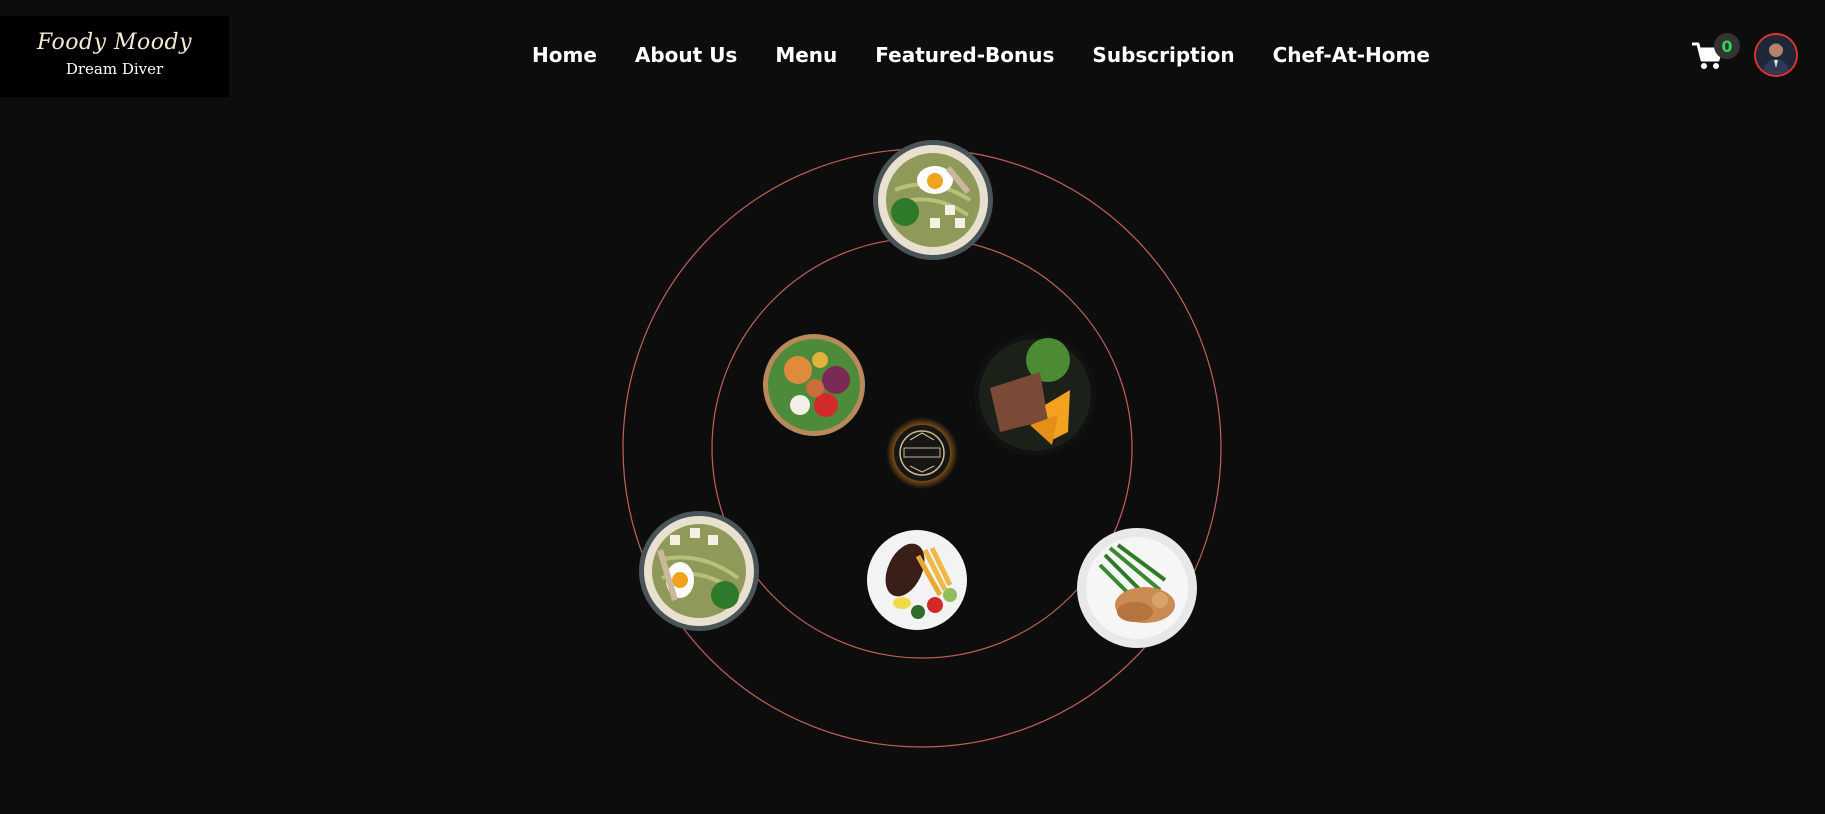 This screenshot has width=1825, height=814. Describe the element at coordinates (933, 200) in the screenshot. I see `dish-ramen-top` at that location.